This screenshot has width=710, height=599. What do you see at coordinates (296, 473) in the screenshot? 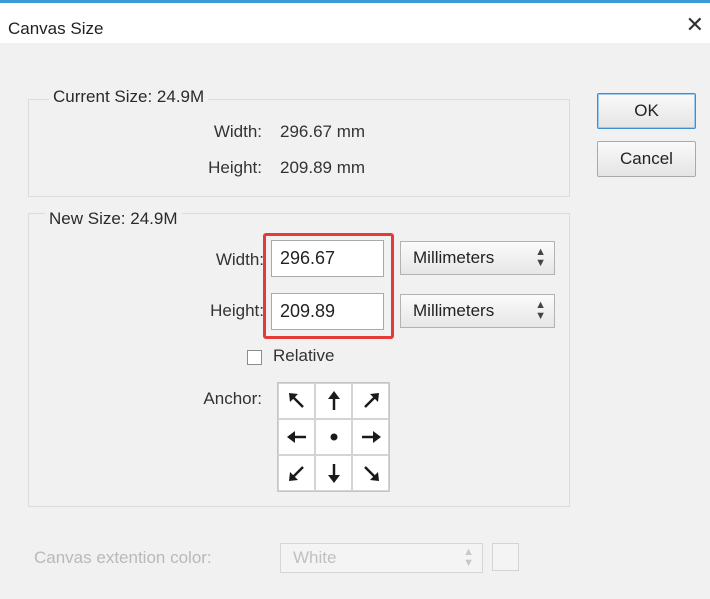
I see `arrow-down-left-icon` at bounding box center [296, 473].